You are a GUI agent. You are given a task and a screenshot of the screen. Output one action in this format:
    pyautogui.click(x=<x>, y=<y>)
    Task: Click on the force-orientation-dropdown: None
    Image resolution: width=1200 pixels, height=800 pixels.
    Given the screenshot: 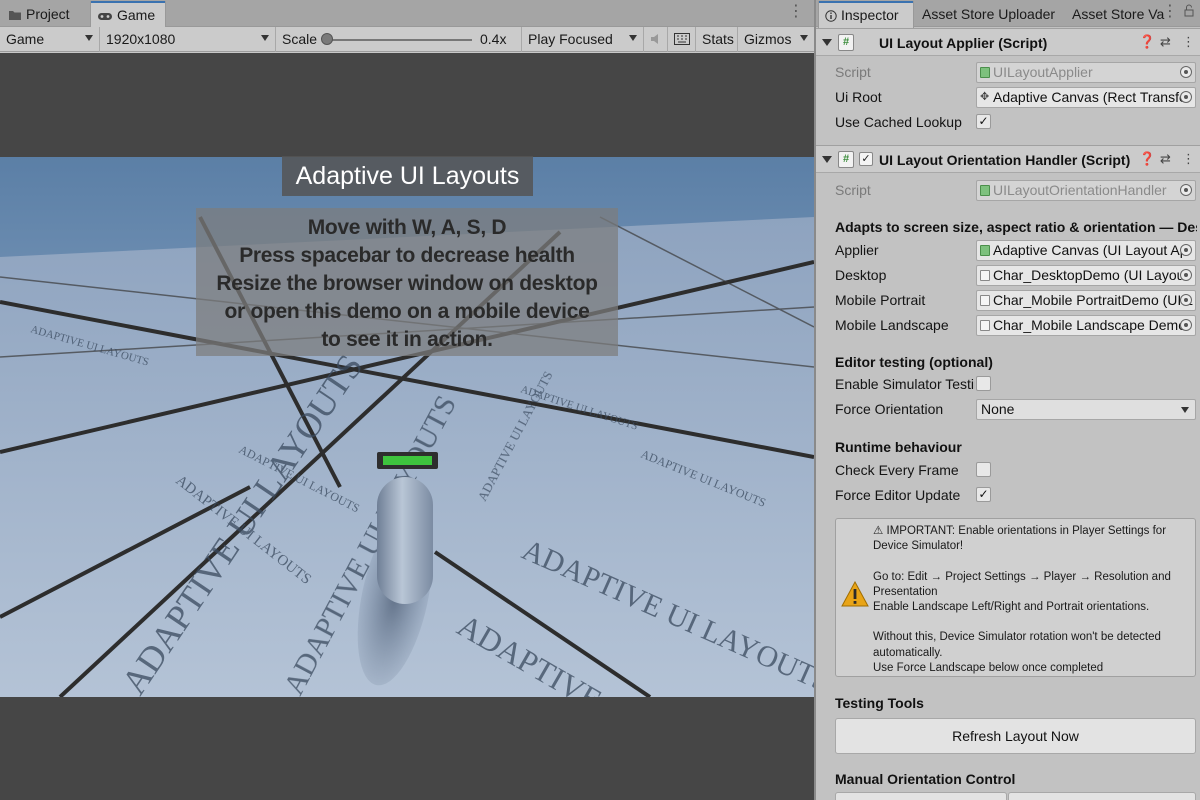 What is the action you would take?
    pyautogui.click(x=1086, y=409)
    